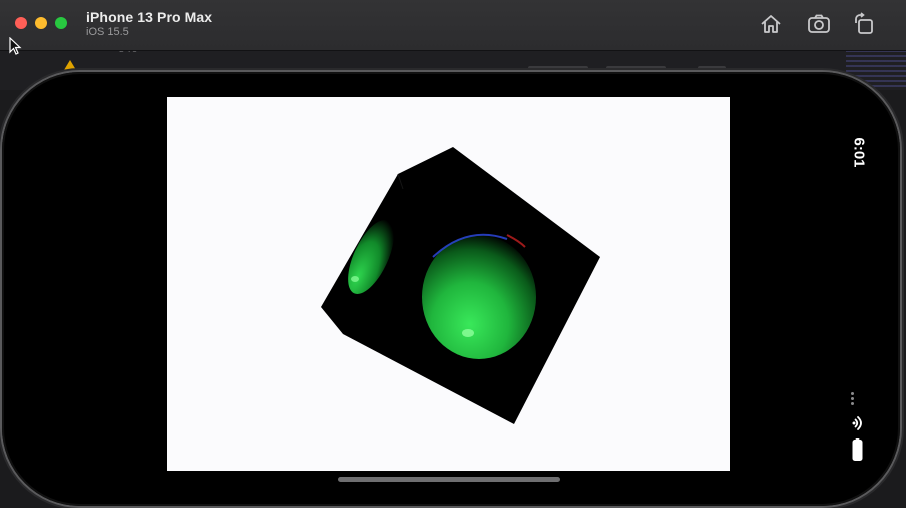 This screenshot has width=906, height=508. I want to click on close-window-button, so click(21, 23).